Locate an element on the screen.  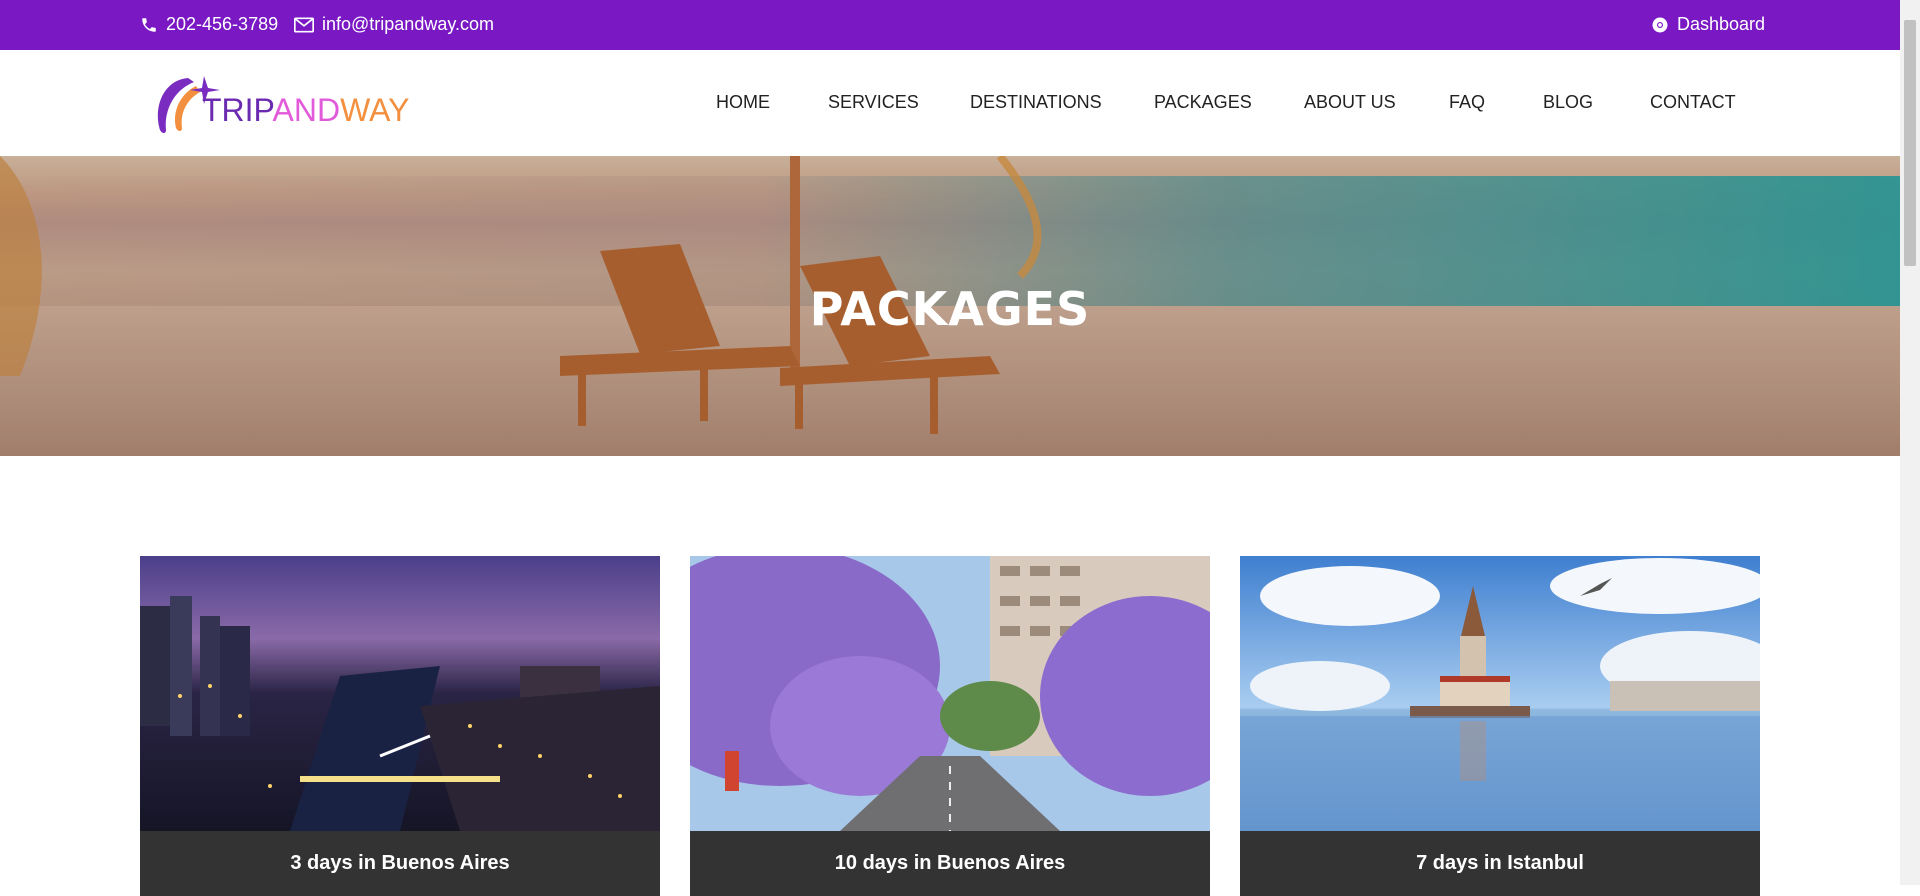
dashboard-label: Dashboard is located at coordinates (1721, 24).